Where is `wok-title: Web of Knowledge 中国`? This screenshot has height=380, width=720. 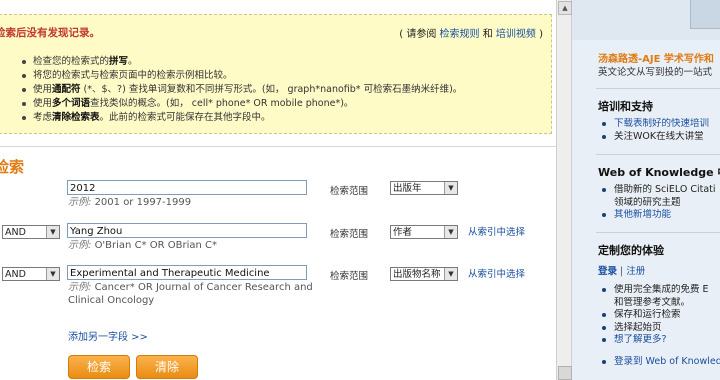
wok-title: Web of Knowledge 中国 is located at coordinates (659, 172).